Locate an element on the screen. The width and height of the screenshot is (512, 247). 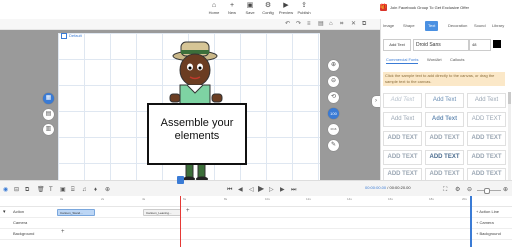
image-icon: ▣ is located at coordinates (63, 190).